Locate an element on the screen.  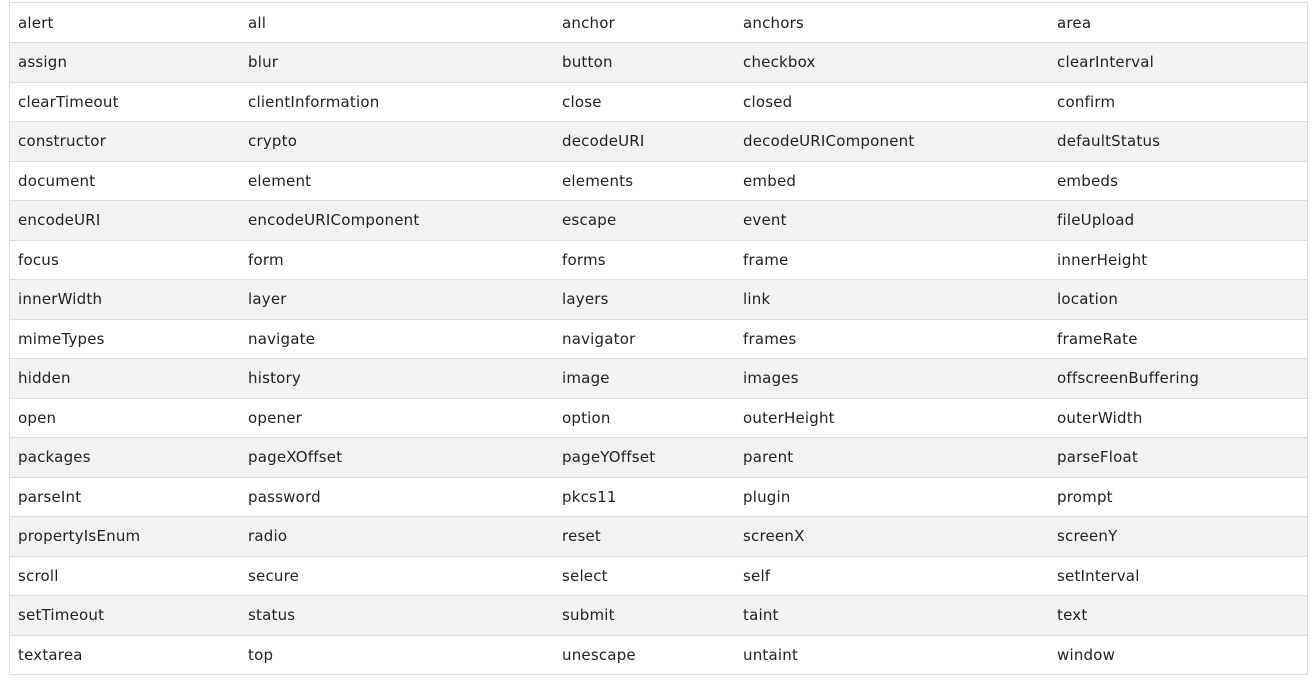
table-cell: all is located at coordinates (257, 22).